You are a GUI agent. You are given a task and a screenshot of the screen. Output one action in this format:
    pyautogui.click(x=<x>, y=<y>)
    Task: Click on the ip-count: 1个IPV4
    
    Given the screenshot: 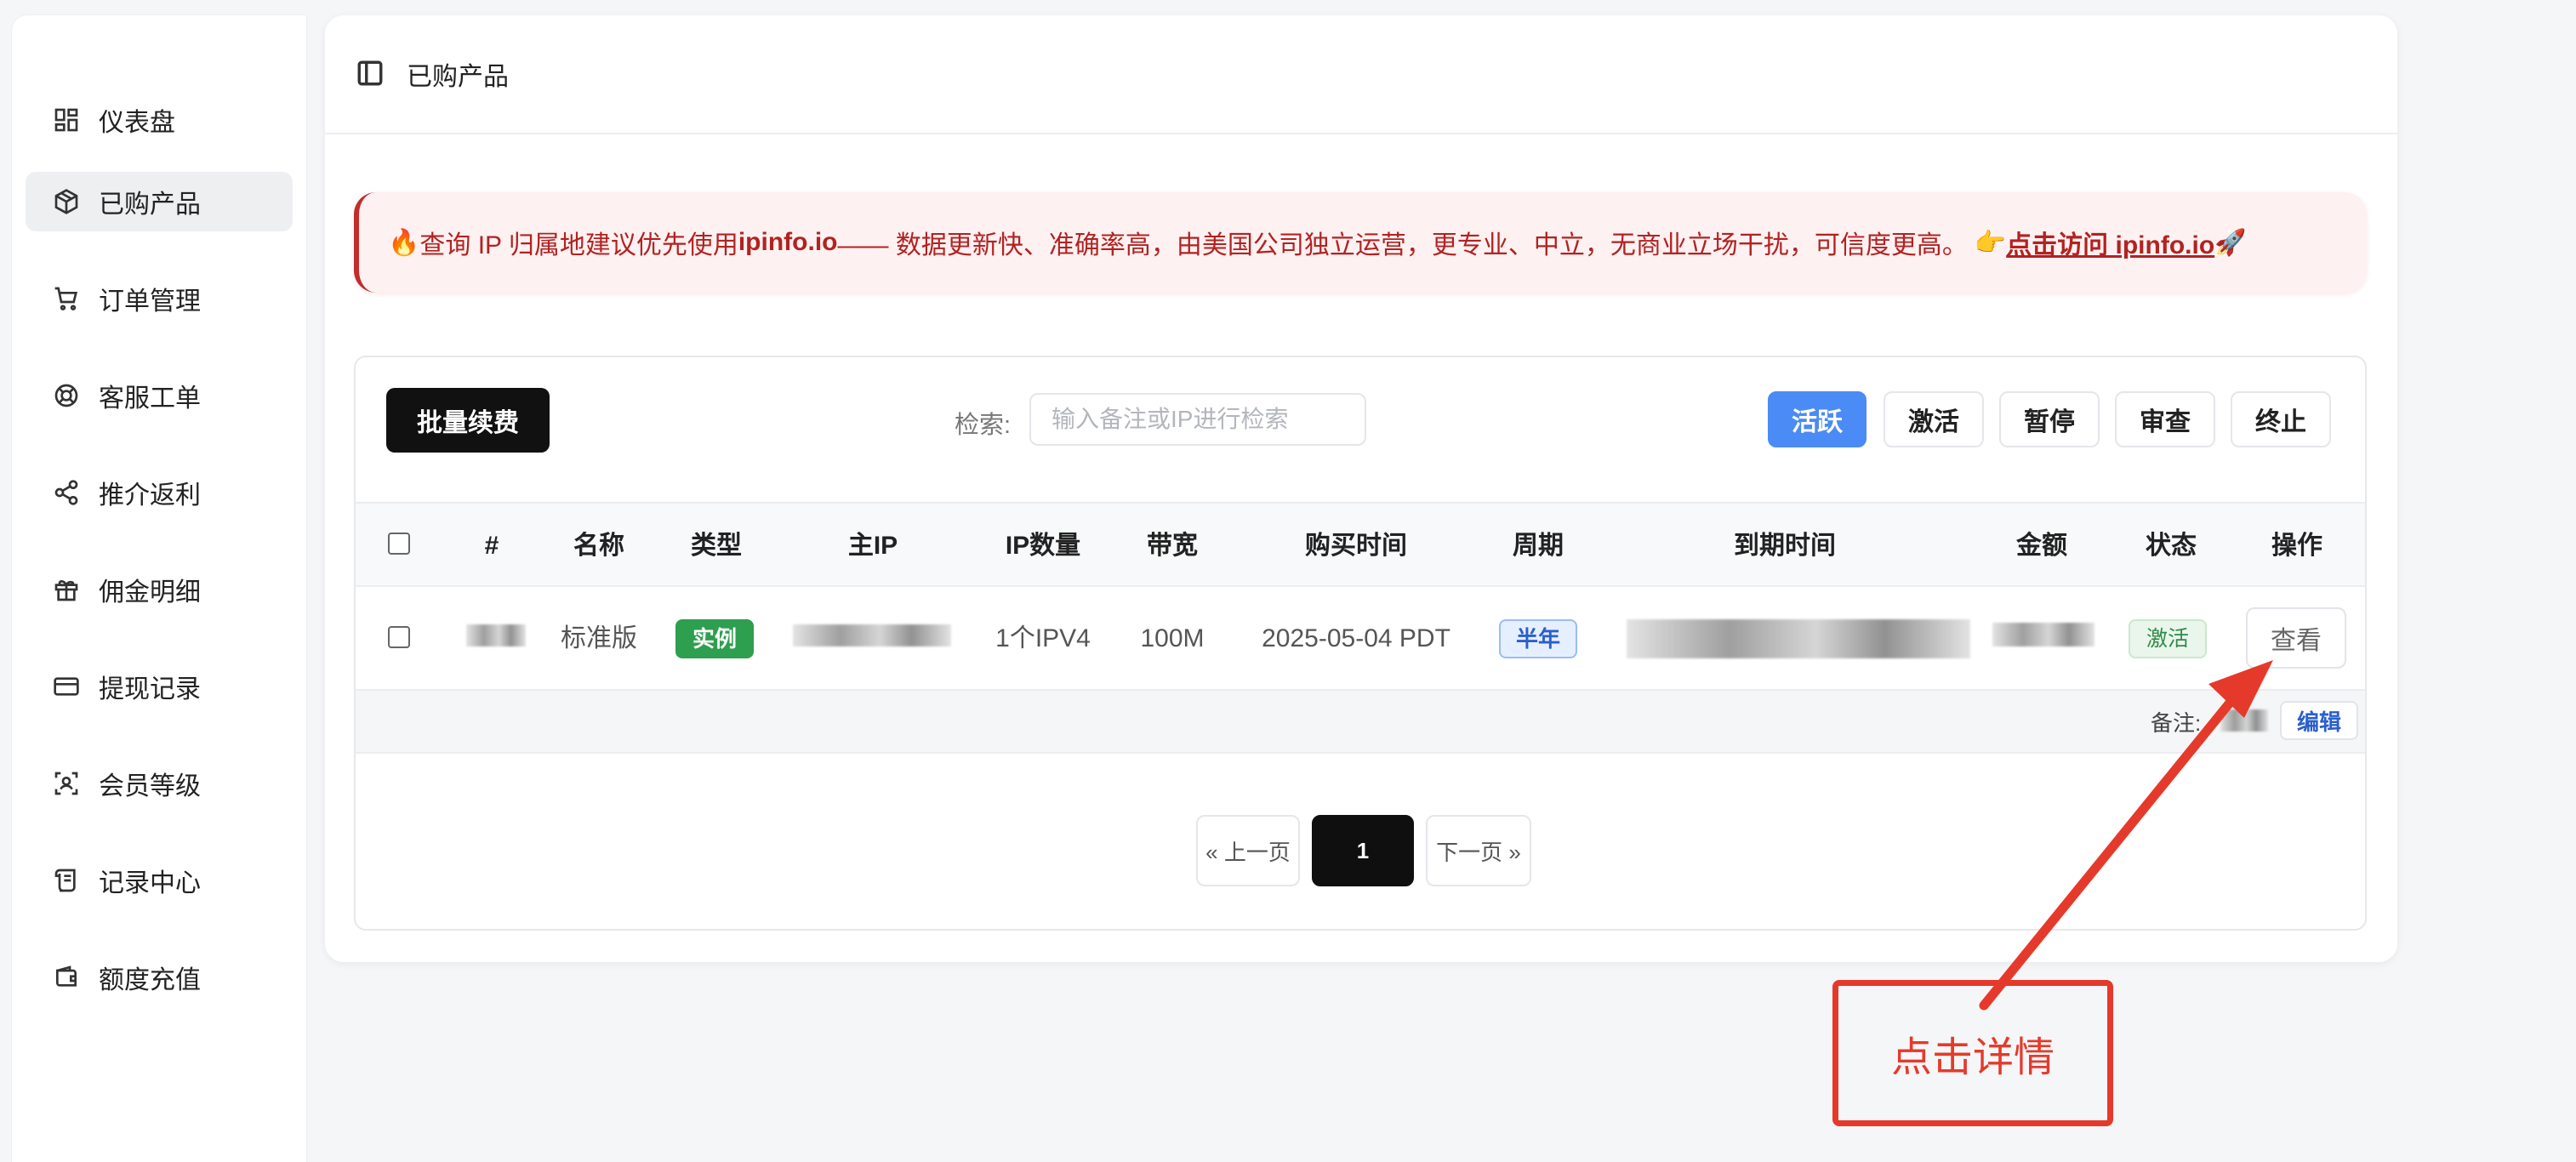 What is the action you would take?
    pyautogui.click(x=1043, y=638)
    